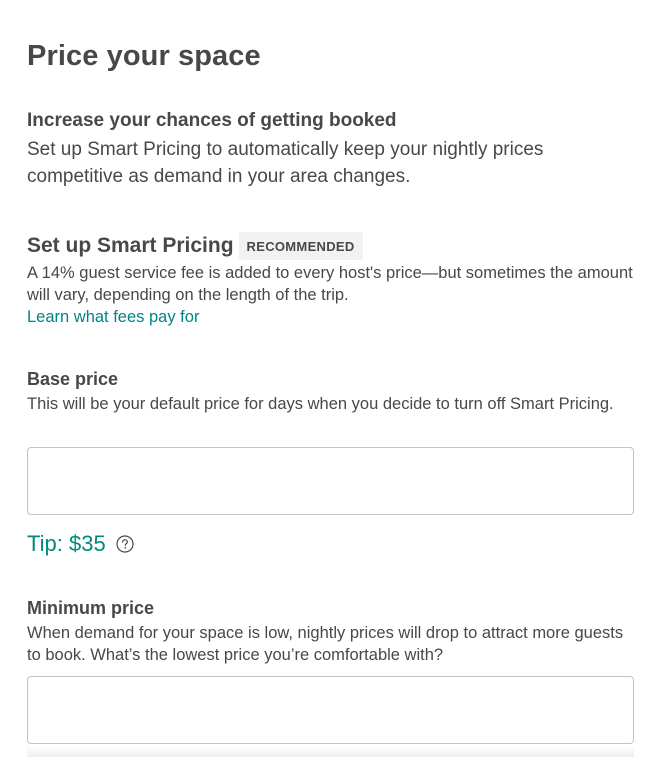 This screenshot has height=757, width=665. I want to click on page-title: Price your space, so click(144, 56).